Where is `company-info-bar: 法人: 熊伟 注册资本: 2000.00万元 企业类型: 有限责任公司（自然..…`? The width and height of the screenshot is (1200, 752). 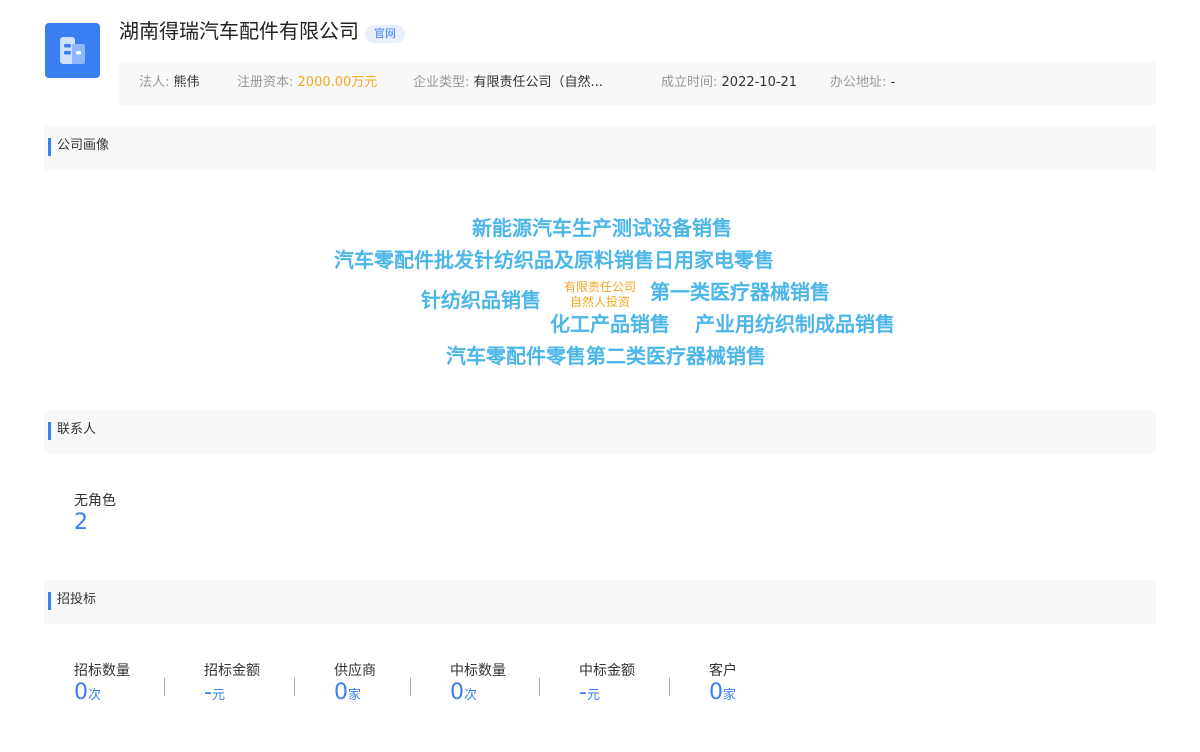
company-info-bar: 法人: 熊伟 注册资本: 2000.00万元 企业类型: 有限责任公司（自然..… is located at coordinates (637, 83).